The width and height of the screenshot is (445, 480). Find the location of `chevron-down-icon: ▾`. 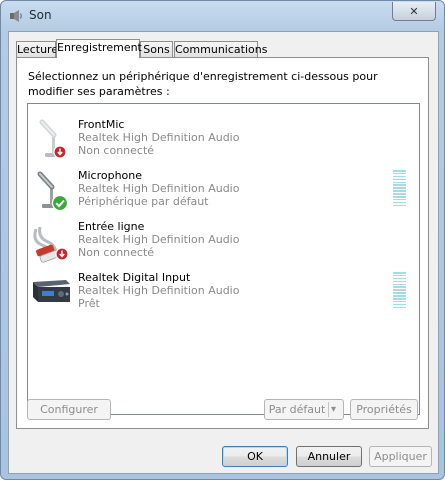

chevron-down-icon: ▾ is located at coordinates (333, 410).